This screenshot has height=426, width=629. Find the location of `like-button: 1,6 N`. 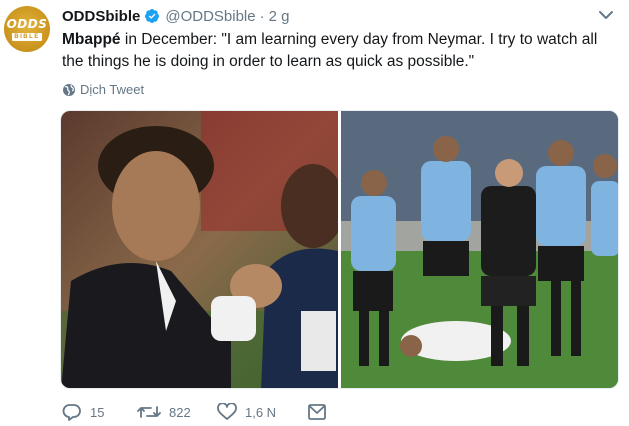

like-button: 1,6 N is located at coordinates (262, 412).